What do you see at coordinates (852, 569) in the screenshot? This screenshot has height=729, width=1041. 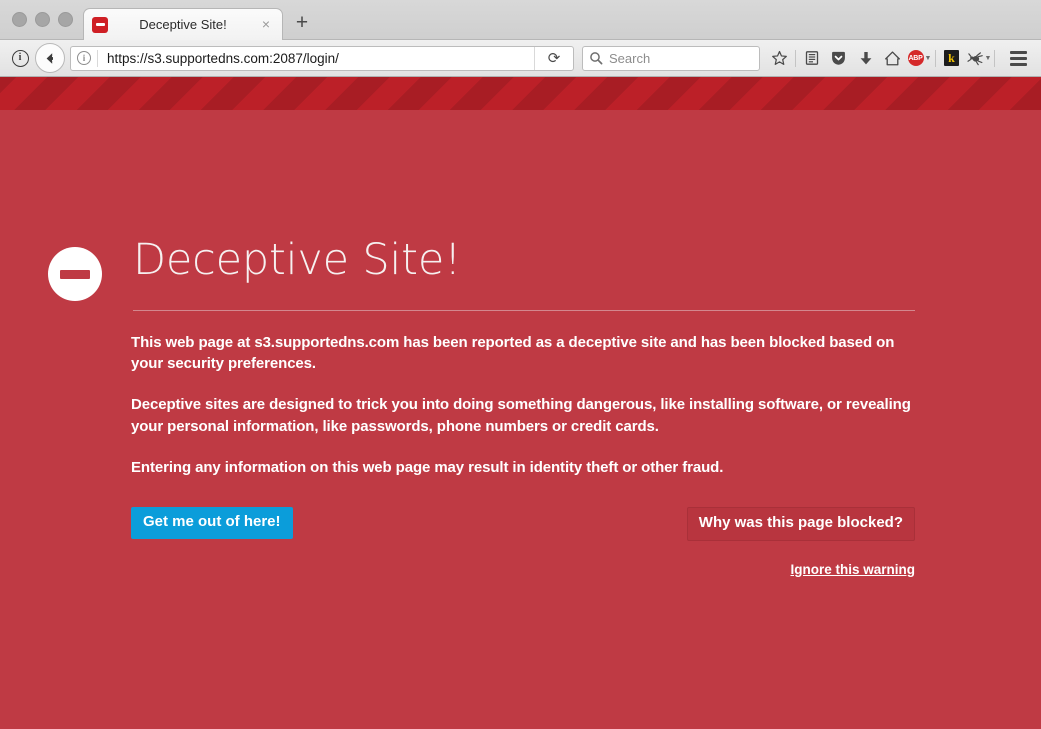 I see `ignore-this-warning-link: Ignore this warning` at bounding box center [852, 569].